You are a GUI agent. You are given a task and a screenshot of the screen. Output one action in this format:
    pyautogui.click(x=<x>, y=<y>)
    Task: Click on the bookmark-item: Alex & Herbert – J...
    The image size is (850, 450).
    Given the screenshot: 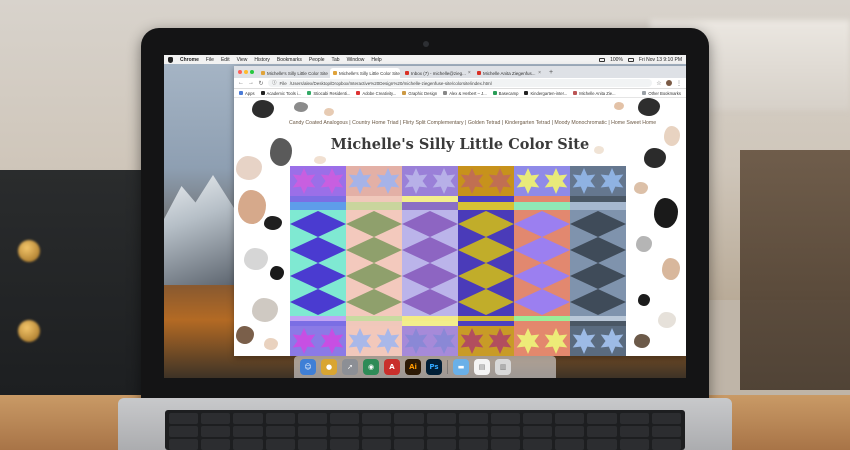 What is the action you would take?
    pyautogui.click(x=465, y=93)
    